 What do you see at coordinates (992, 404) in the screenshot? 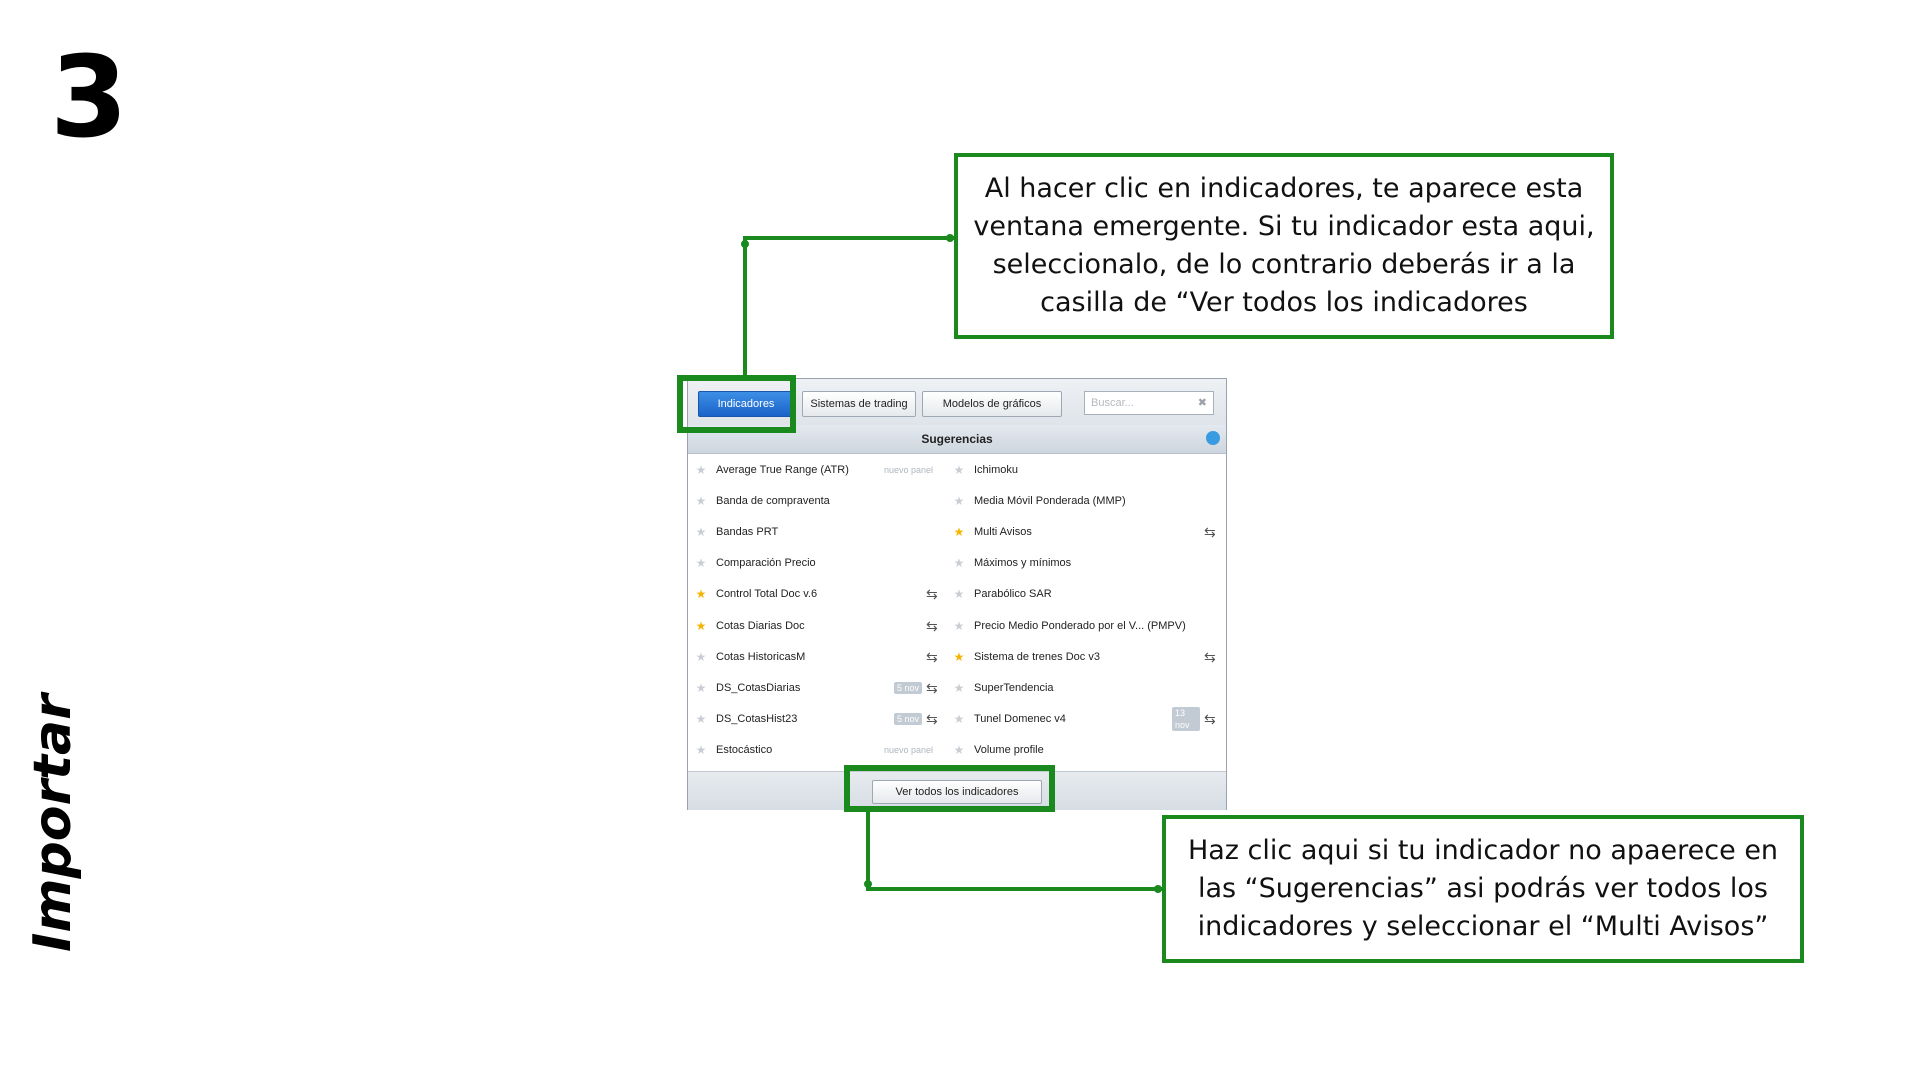
I see `tab-modelos-de-graficos: Modelos de gráficos` at bounding box center [992, 404].